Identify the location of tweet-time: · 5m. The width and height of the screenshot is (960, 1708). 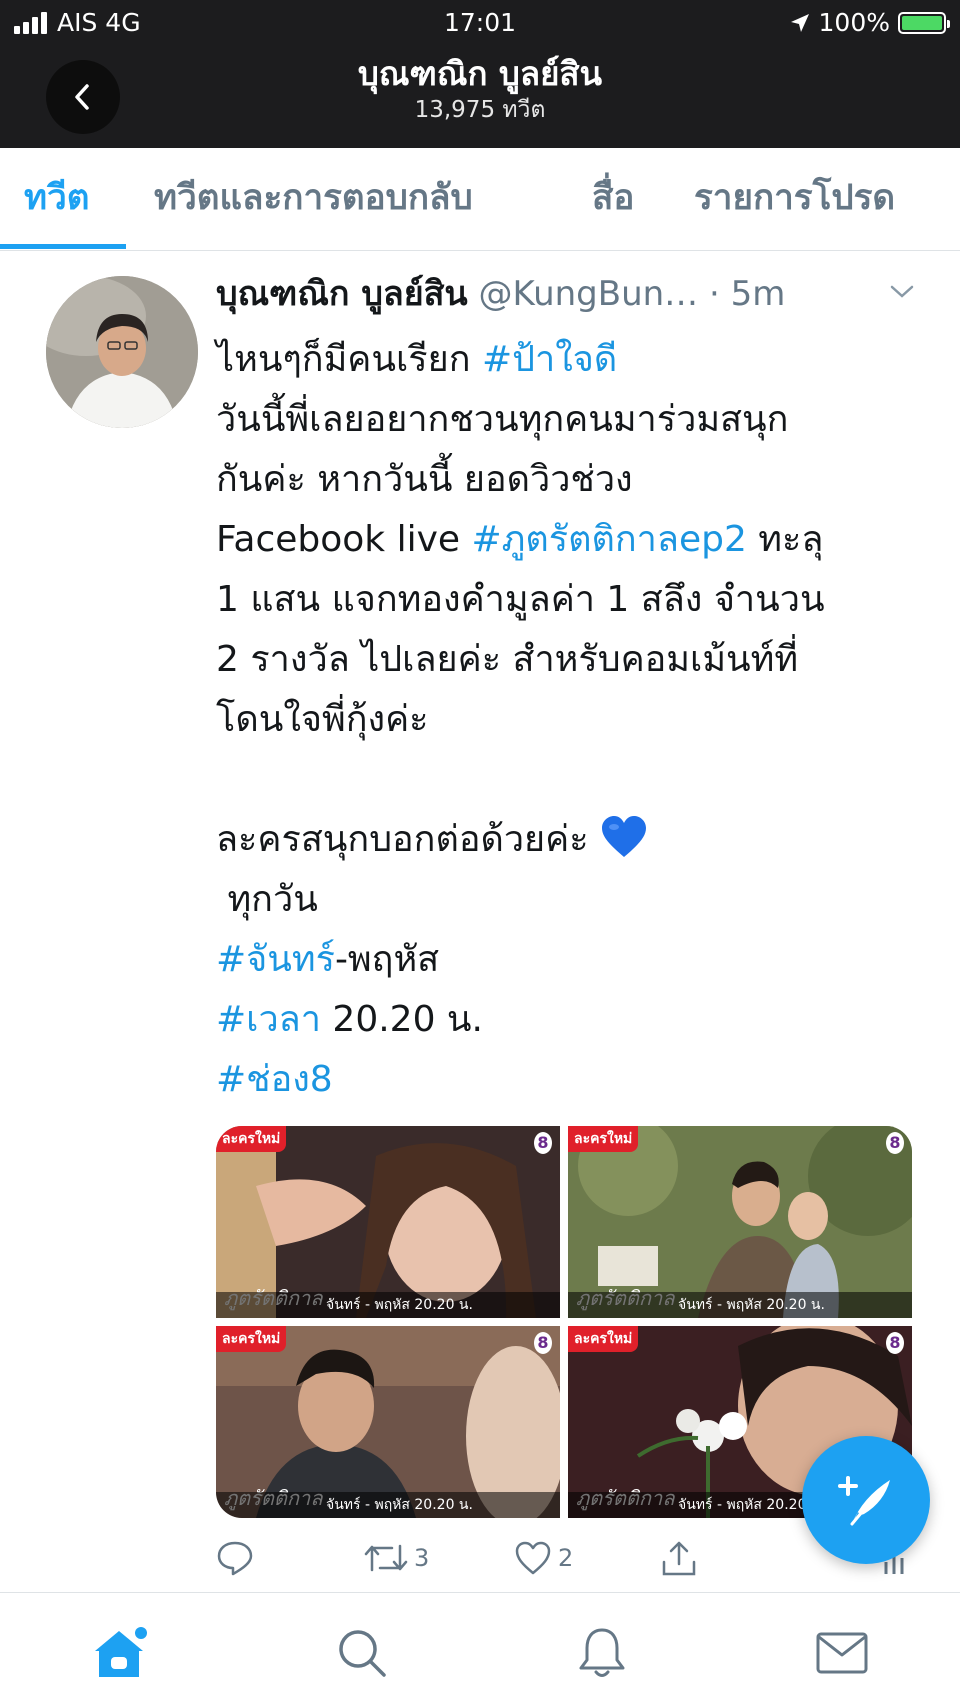
(747, 294).